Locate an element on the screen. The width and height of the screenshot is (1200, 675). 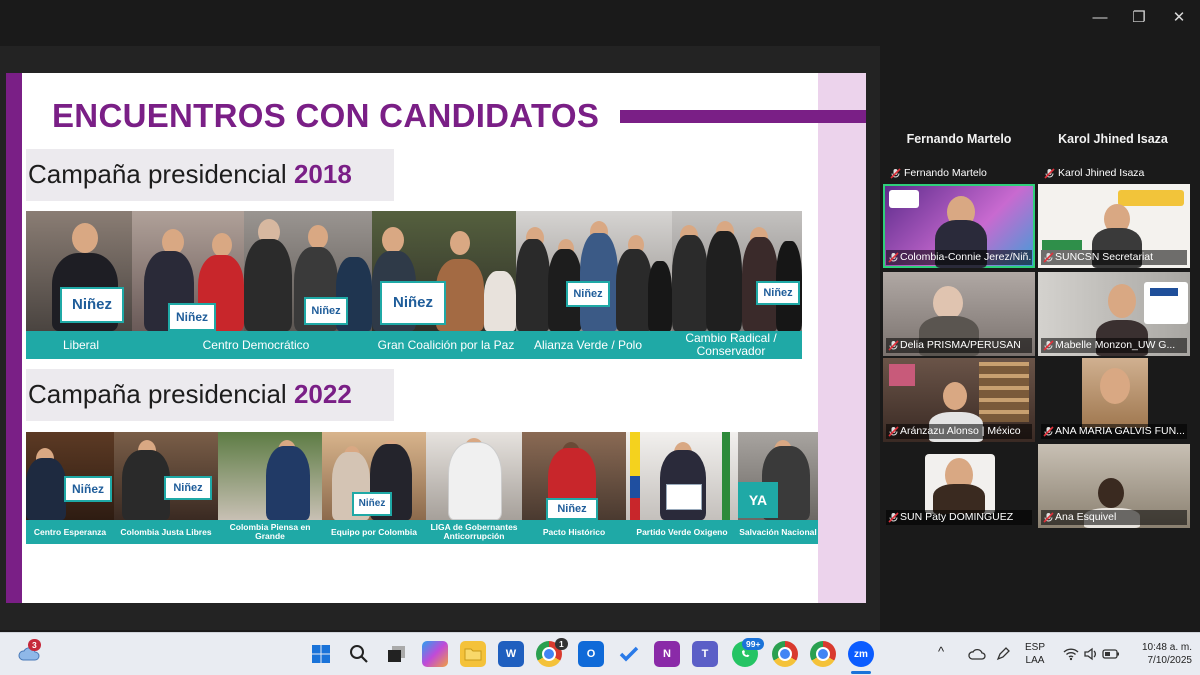
onedrive-icon is located at coordinates (977, 654).